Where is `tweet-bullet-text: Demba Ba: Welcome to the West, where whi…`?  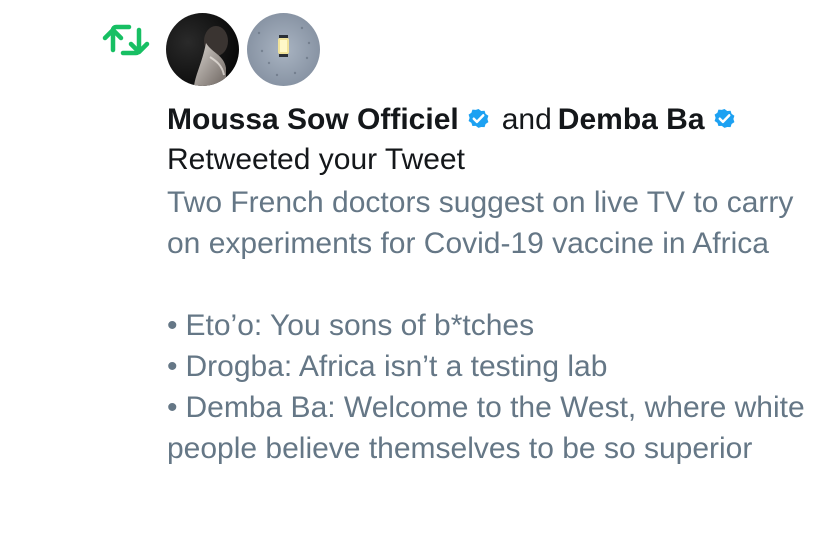
tweet-bullet-text: Demba Ba: Welcome to the West, where whi… is located at coordinates (486, 428).